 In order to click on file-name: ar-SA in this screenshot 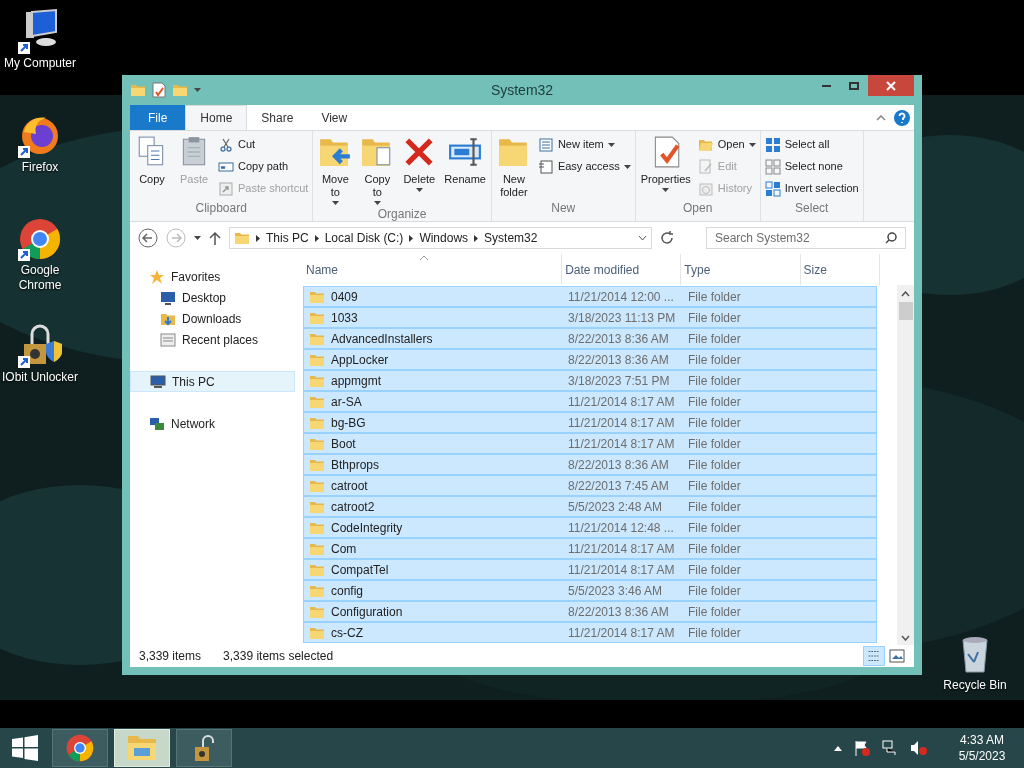, I will do `click(346, 402)`.